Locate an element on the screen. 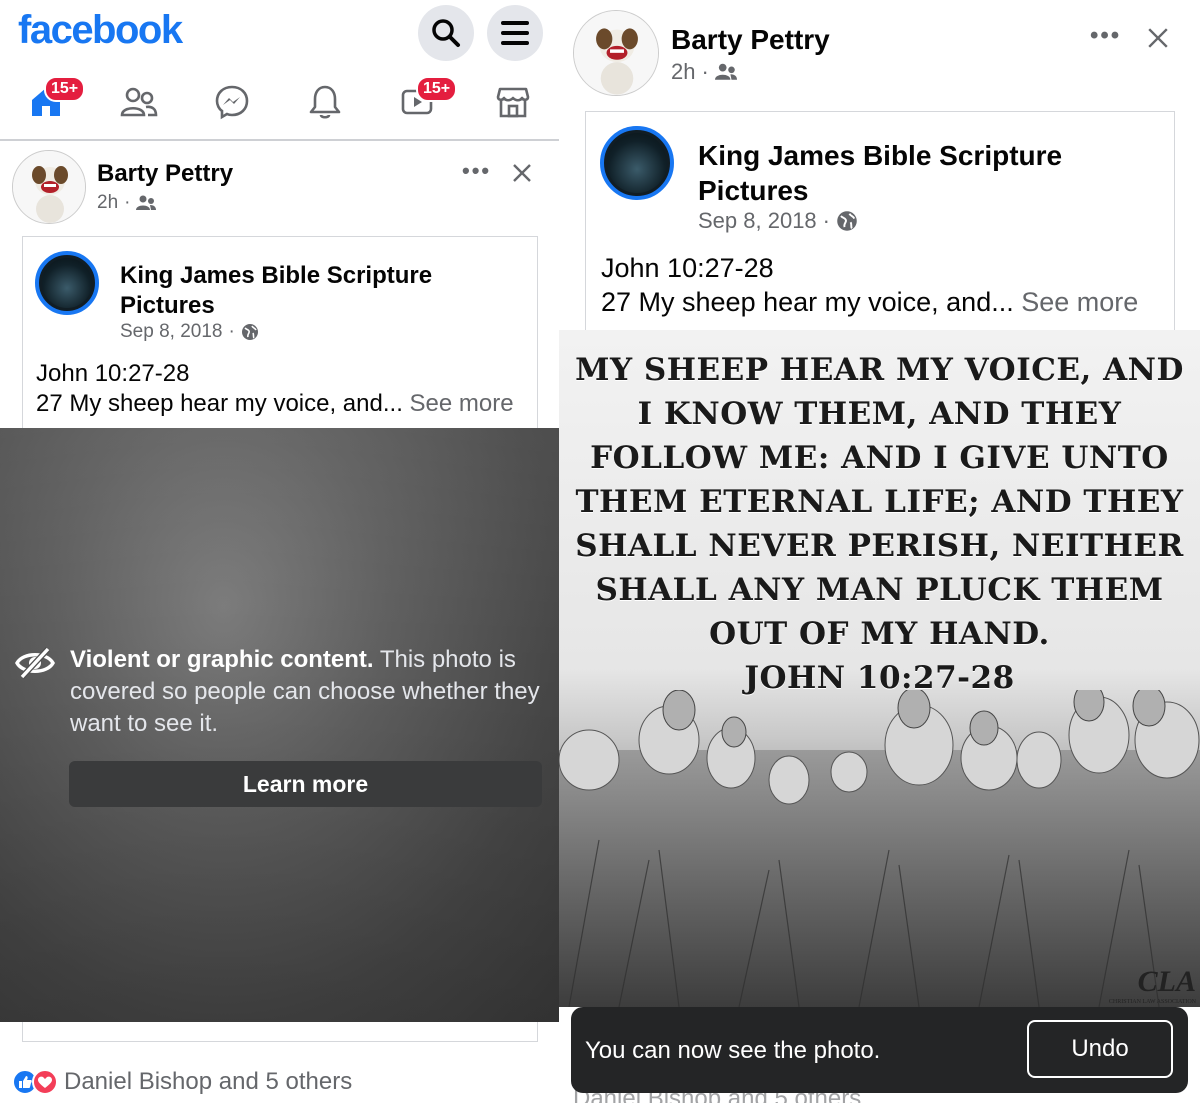 The width and height of the screenshot is (1200, 1103). watermark-caption: CHRISTIAN LAW ASSOCIATION is located at coordinates (1152, 1002).